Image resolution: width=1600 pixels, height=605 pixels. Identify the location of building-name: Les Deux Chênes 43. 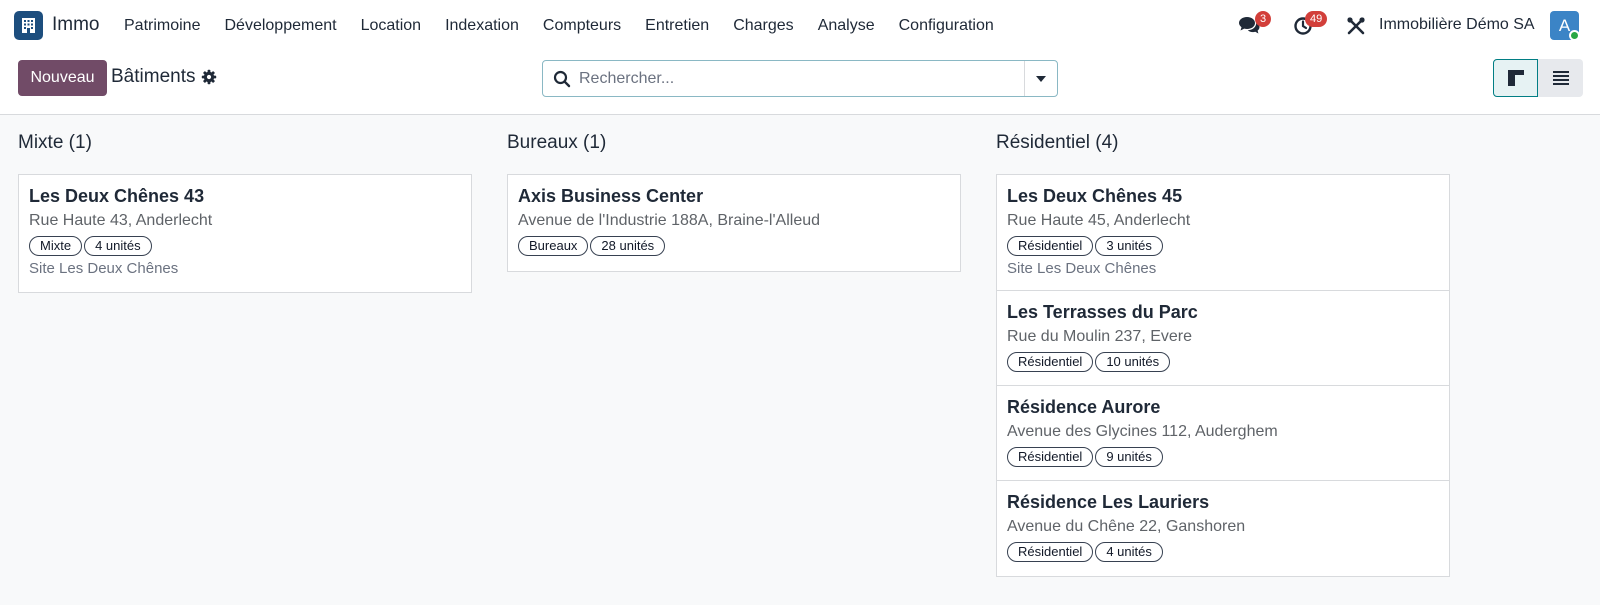
(117, 196).